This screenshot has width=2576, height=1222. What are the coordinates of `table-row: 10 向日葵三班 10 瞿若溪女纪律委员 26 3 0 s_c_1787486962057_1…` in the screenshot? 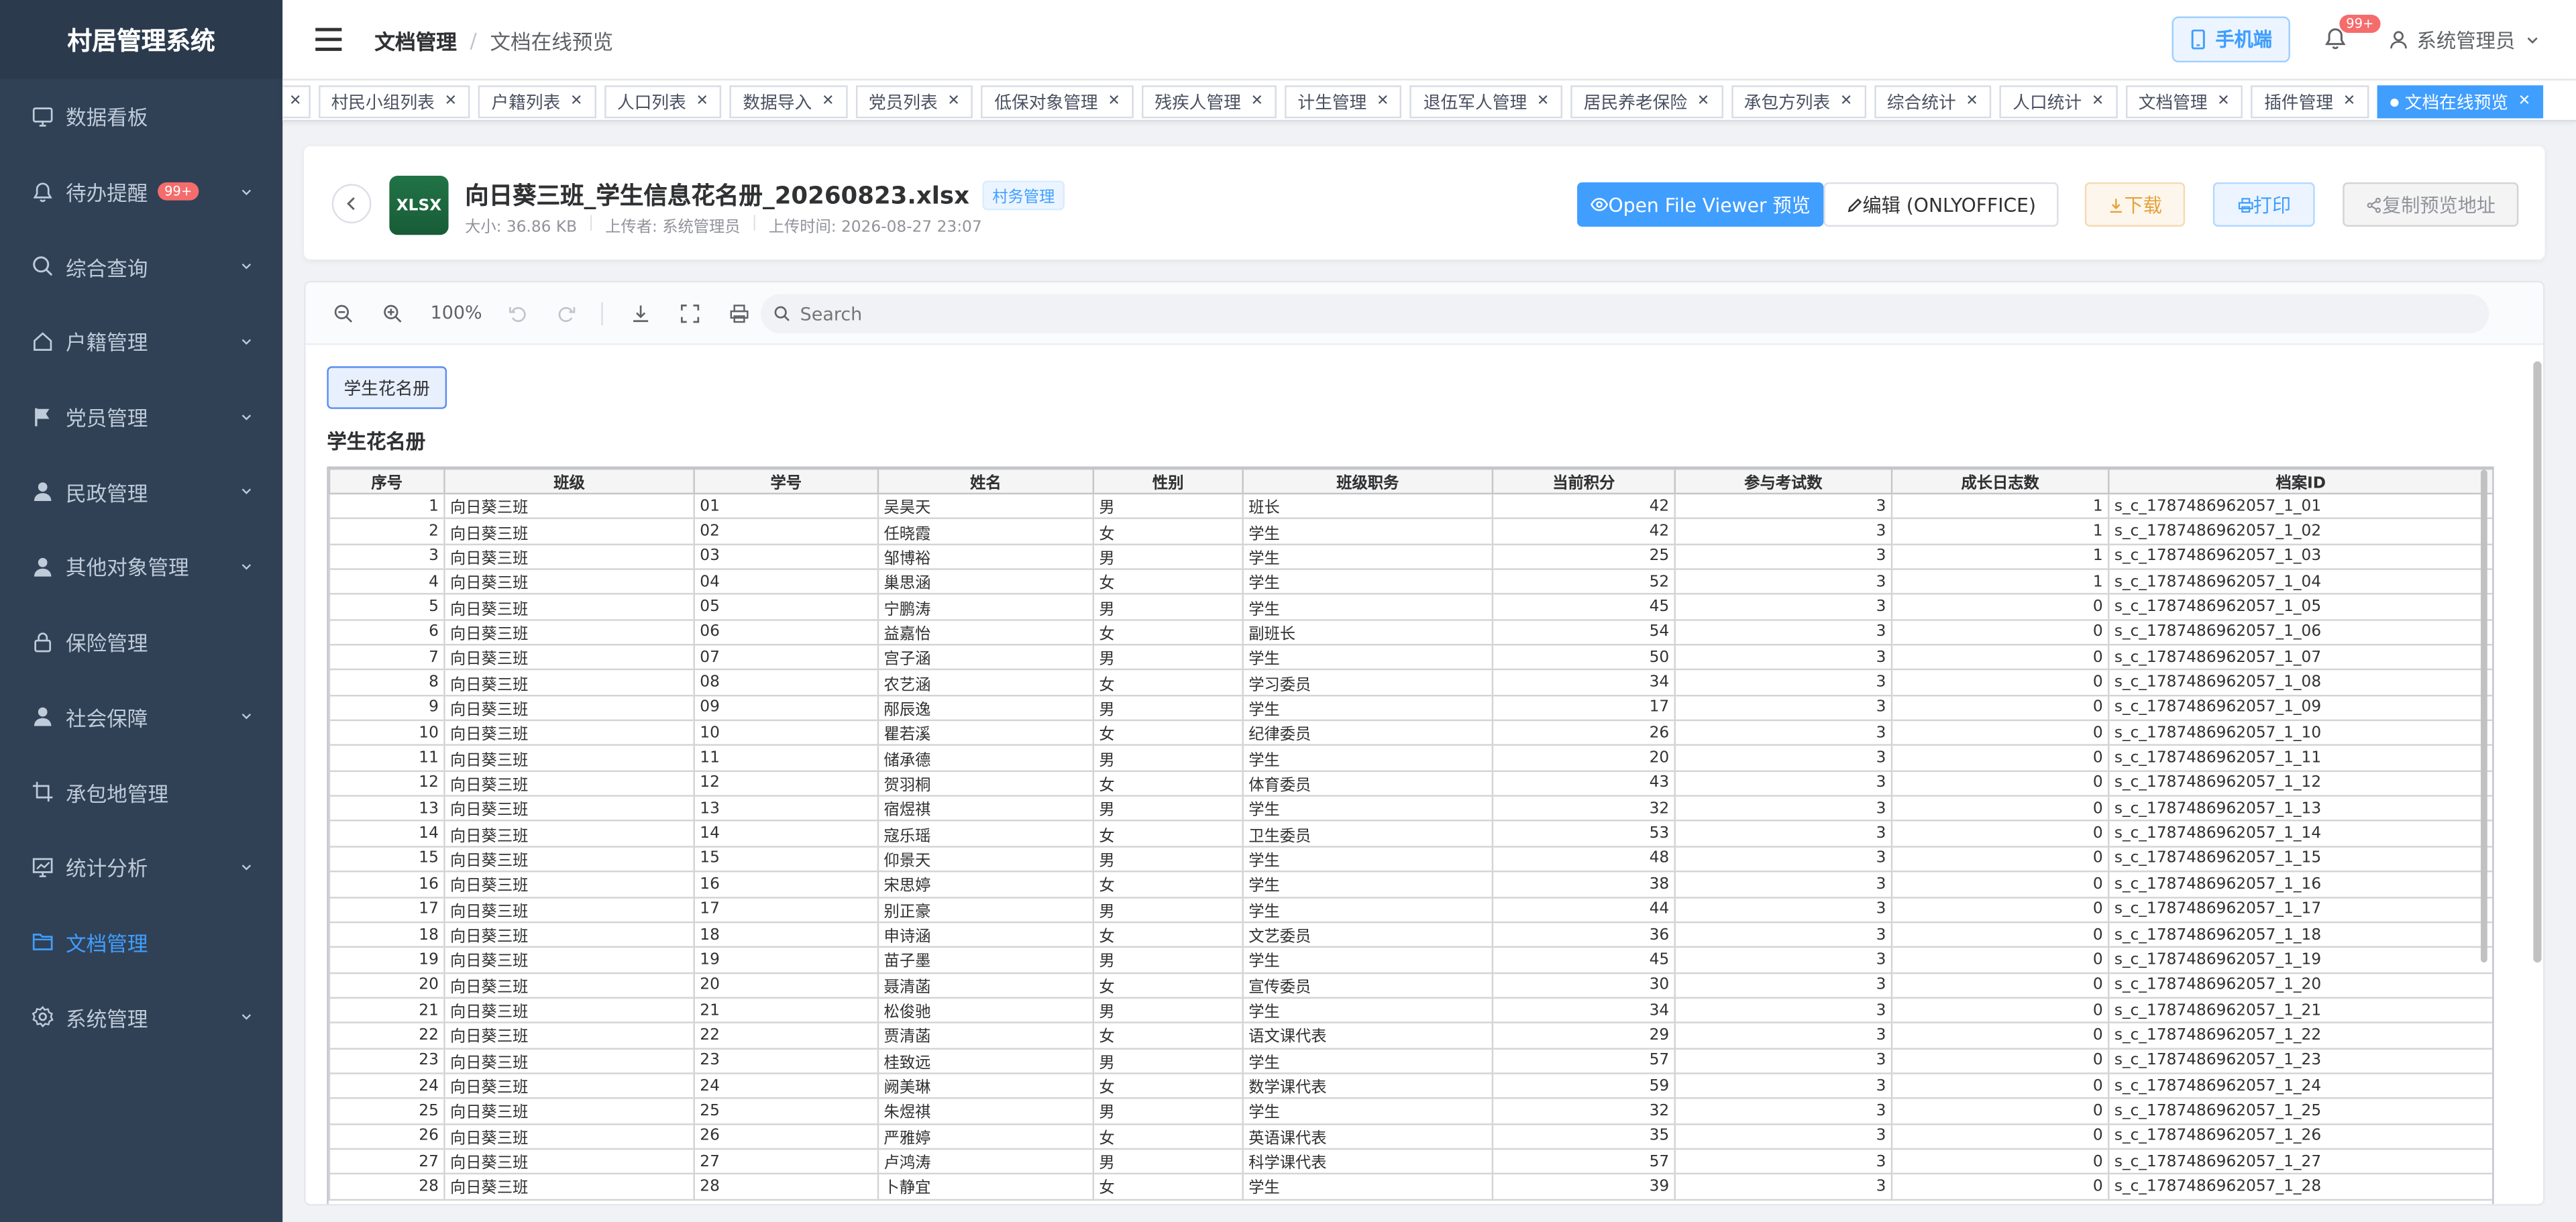 It's located at (1410, 732).